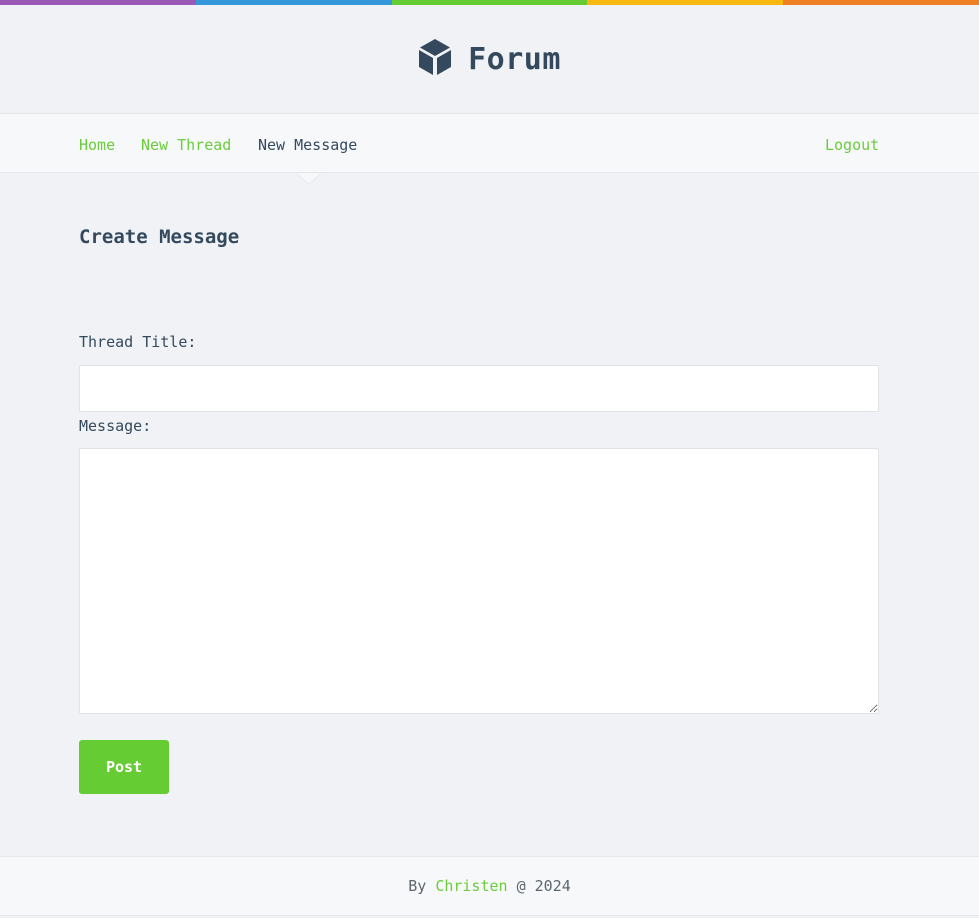  What do you see at coordinates (138, 342) in the screenshot?
I see `thread-title-label: Thread Title:` at bounding box center [138, 342].